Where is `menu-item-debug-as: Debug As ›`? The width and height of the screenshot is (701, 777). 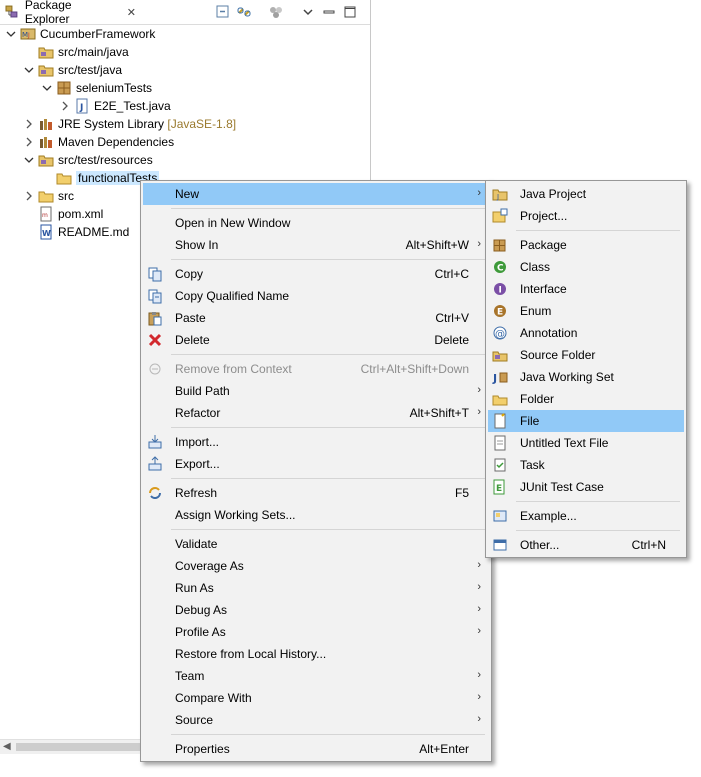 menu-item-debug-as: Debug As › is located at coordinates (316, 610).